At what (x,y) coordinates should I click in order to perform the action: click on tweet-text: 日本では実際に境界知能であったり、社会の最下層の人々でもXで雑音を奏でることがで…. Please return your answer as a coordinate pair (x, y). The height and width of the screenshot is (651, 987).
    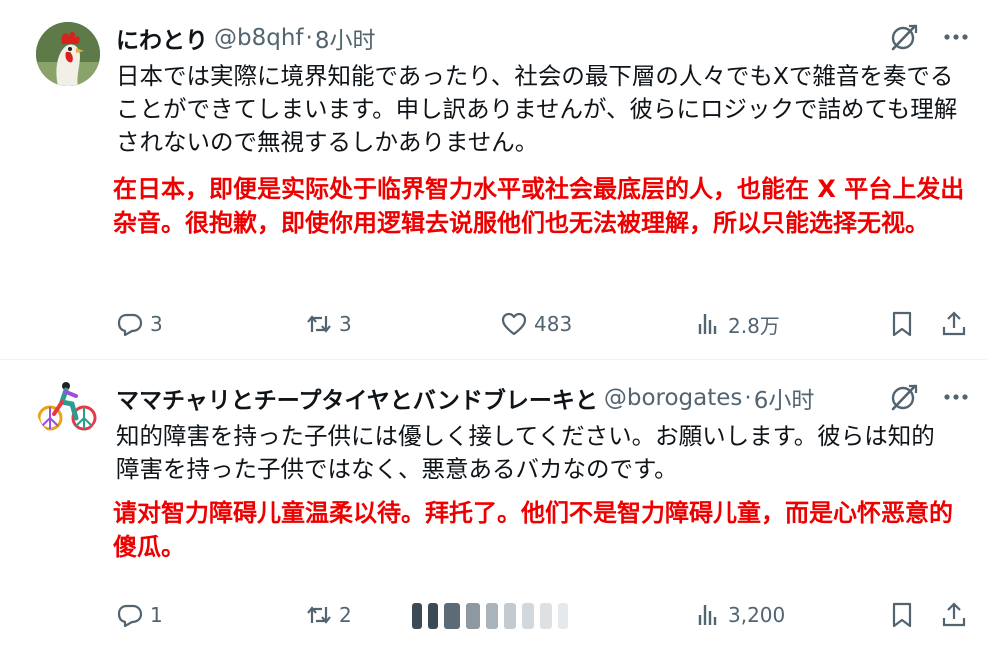
    Looking at the image, I should click on (537, 109).